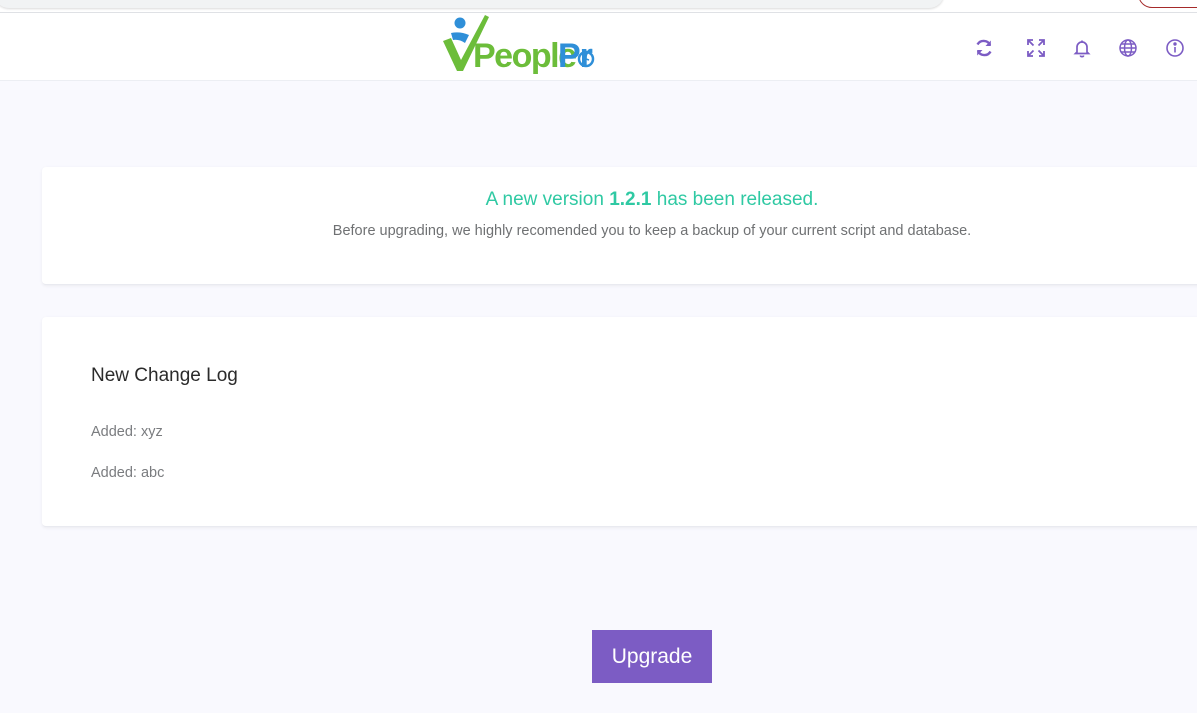  I want to click on info-icon, so click(1175, 48).